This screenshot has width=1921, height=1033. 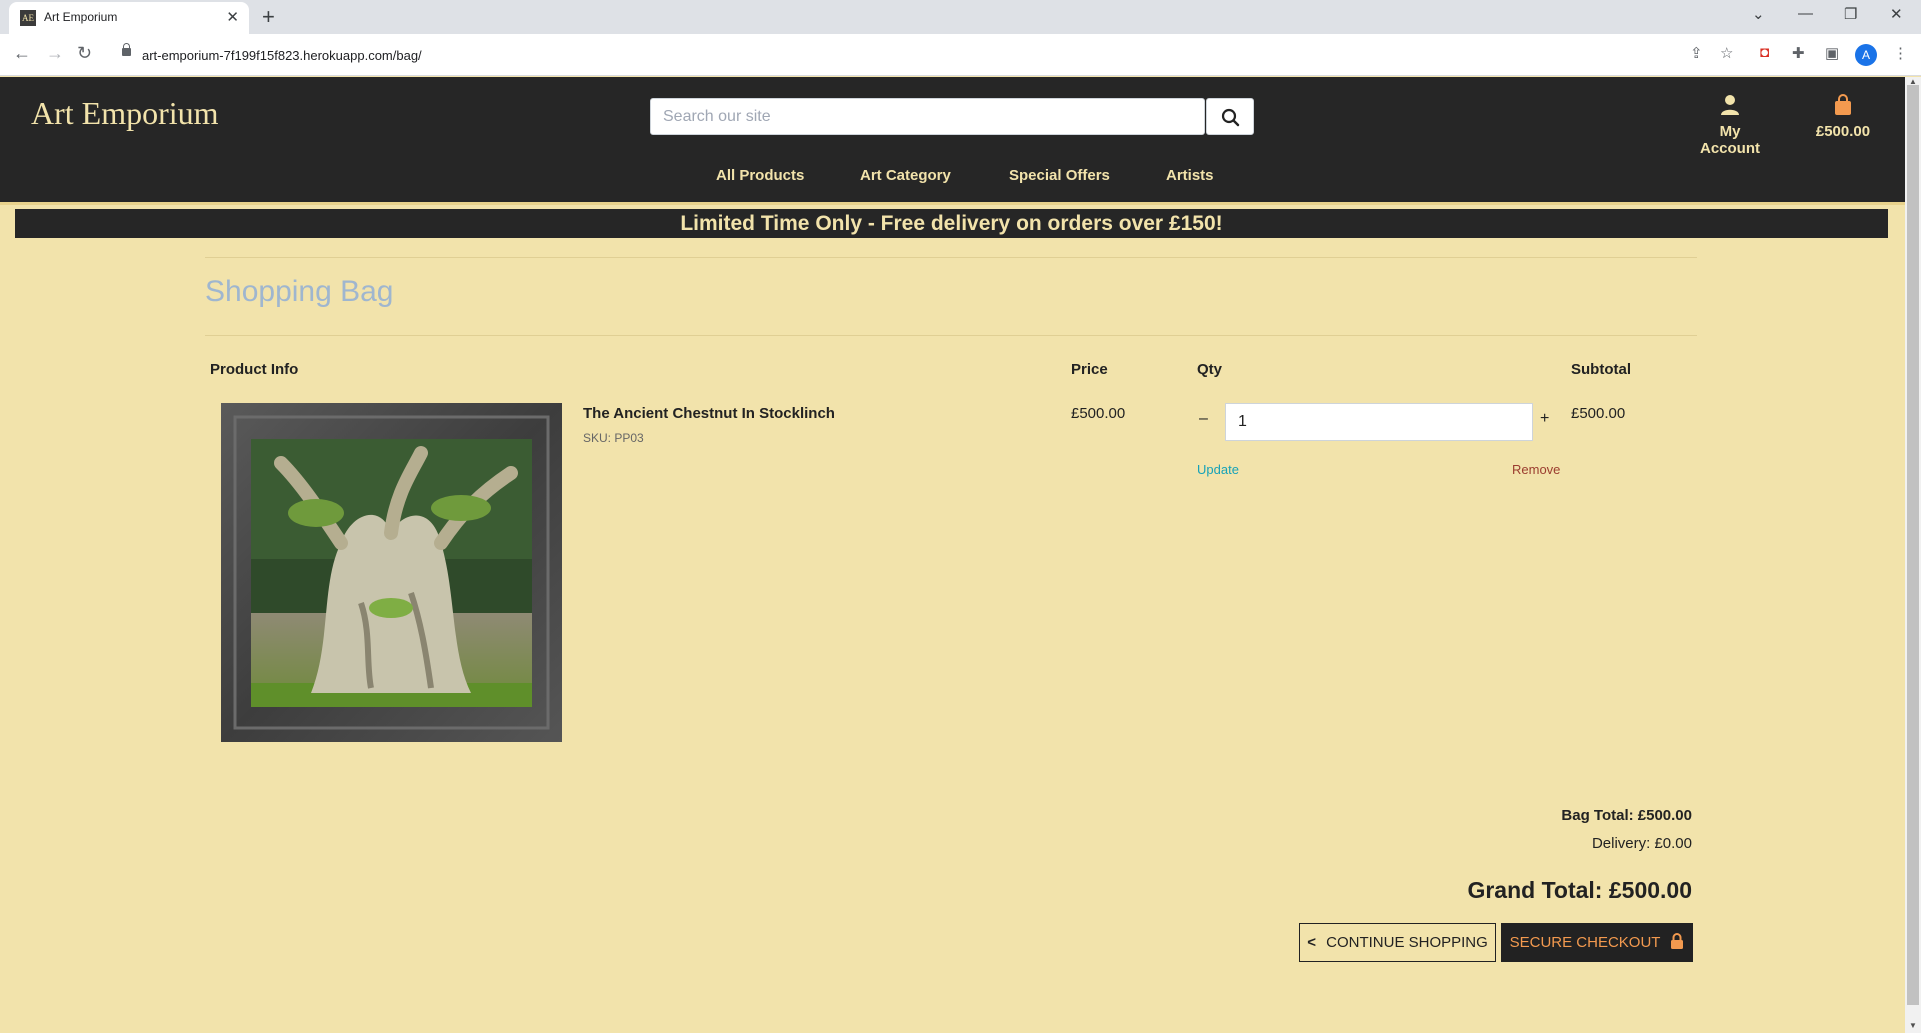 What do you see at coordinates (1900, 53) in the screenshot?
I see `browser-menu-icon: ⋮` at bounding box center [1900, 53].